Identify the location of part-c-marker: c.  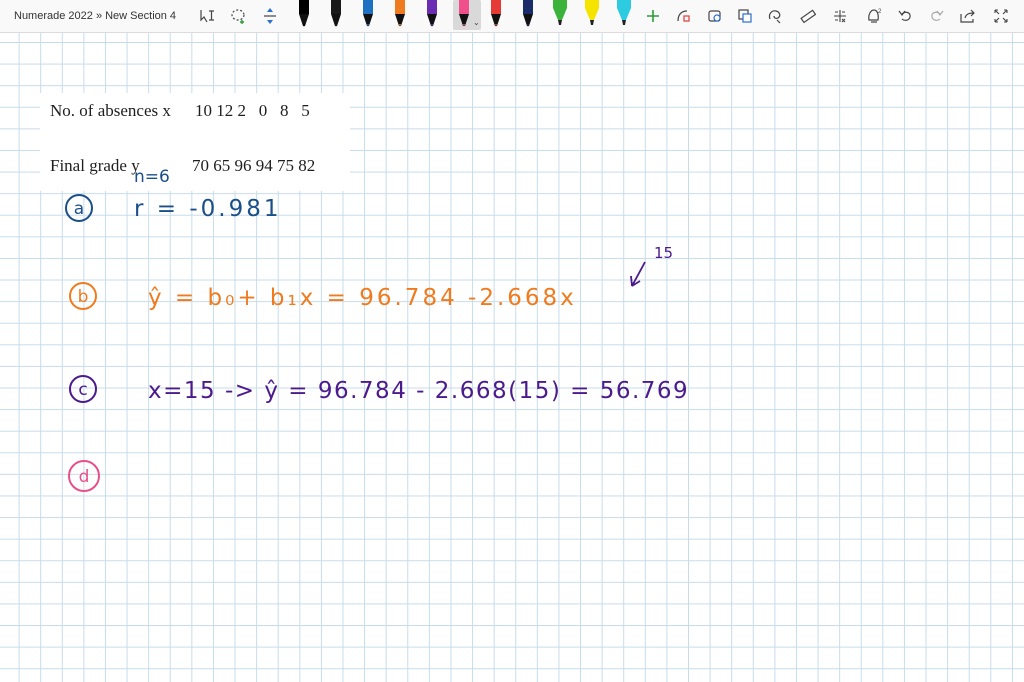
(82, 390).